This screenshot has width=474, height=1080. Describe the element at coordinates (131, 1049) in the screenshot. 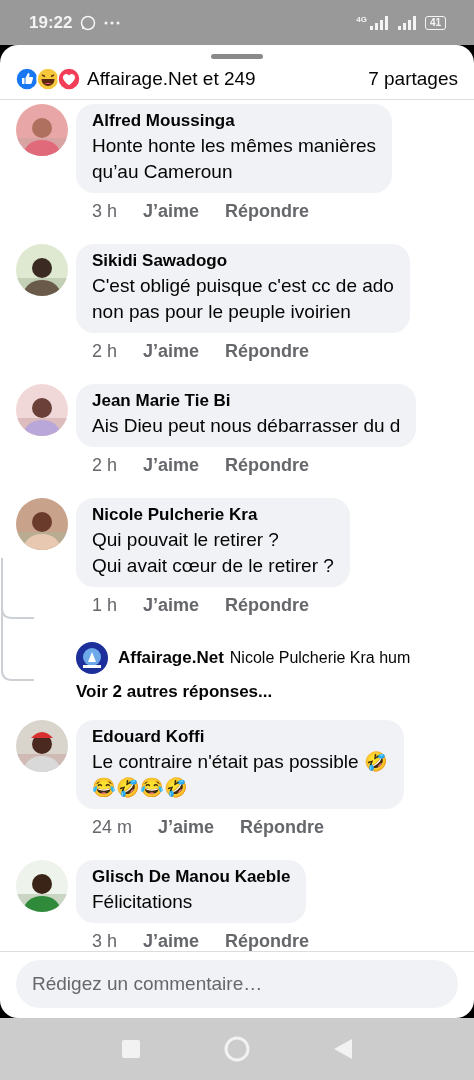

I see `recent-apps-icon` at that location.